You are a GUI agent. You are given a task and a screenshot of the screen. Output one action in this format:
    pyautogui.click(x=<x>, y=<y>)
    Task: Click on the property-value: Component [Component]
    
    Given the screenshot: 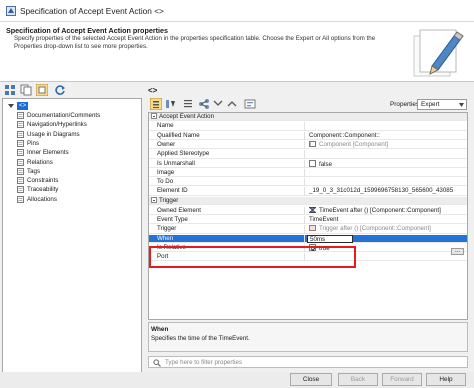 What is the action you would take?
    pyautogui.click(x=354, y=144)
    